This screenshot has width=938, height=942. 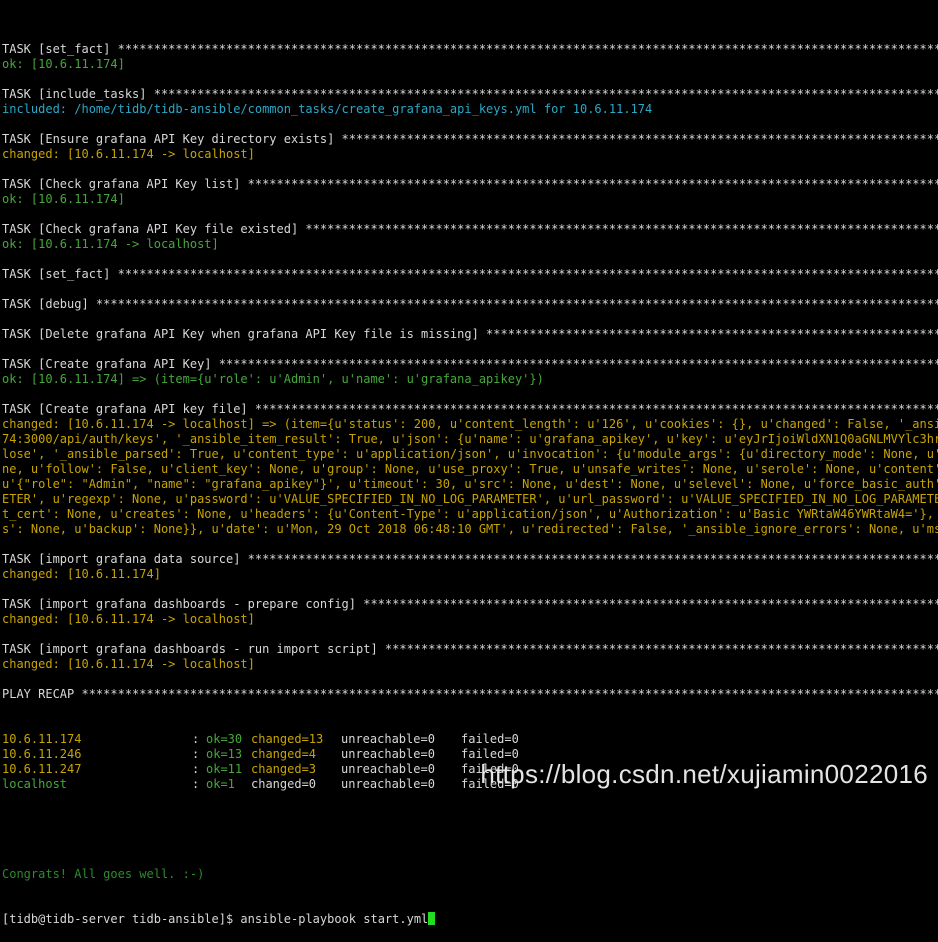 What do you see at coordinates (224, 739) in the screenshot?
I see `recap-ok-count: ok=30` at bounding box center [224, 739].